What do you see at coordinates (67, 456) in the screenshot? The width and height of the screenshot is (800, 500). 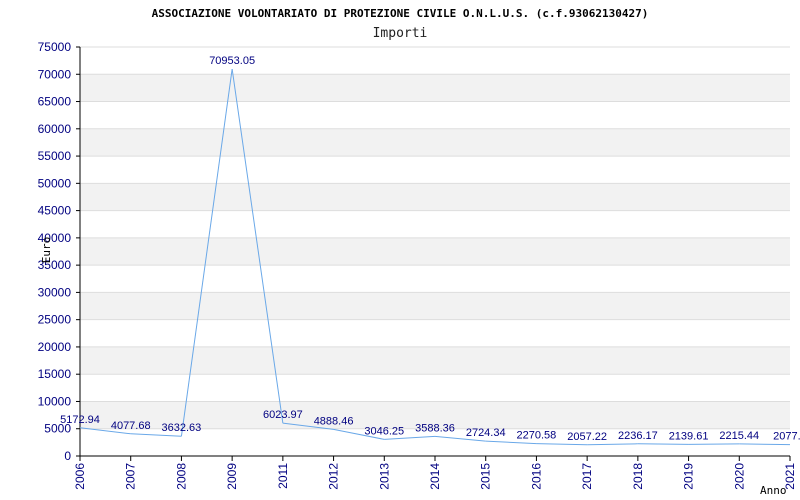 I see `y-tick-label: 0` at bounding box center [67, 456].